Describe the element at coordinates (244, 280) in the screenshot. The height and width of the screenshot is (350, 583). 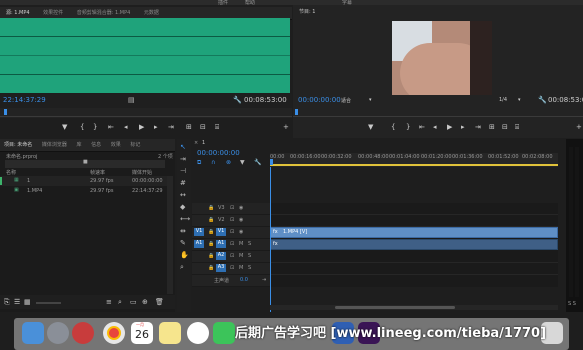
I see `master-volume: 0.0` at that location.